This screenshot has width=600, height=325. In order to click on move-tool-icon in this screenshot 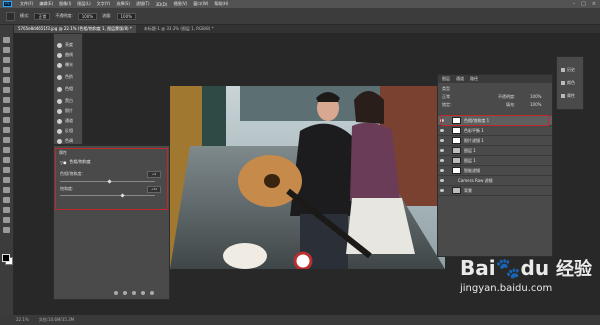, I will do `click(6, 40)`.